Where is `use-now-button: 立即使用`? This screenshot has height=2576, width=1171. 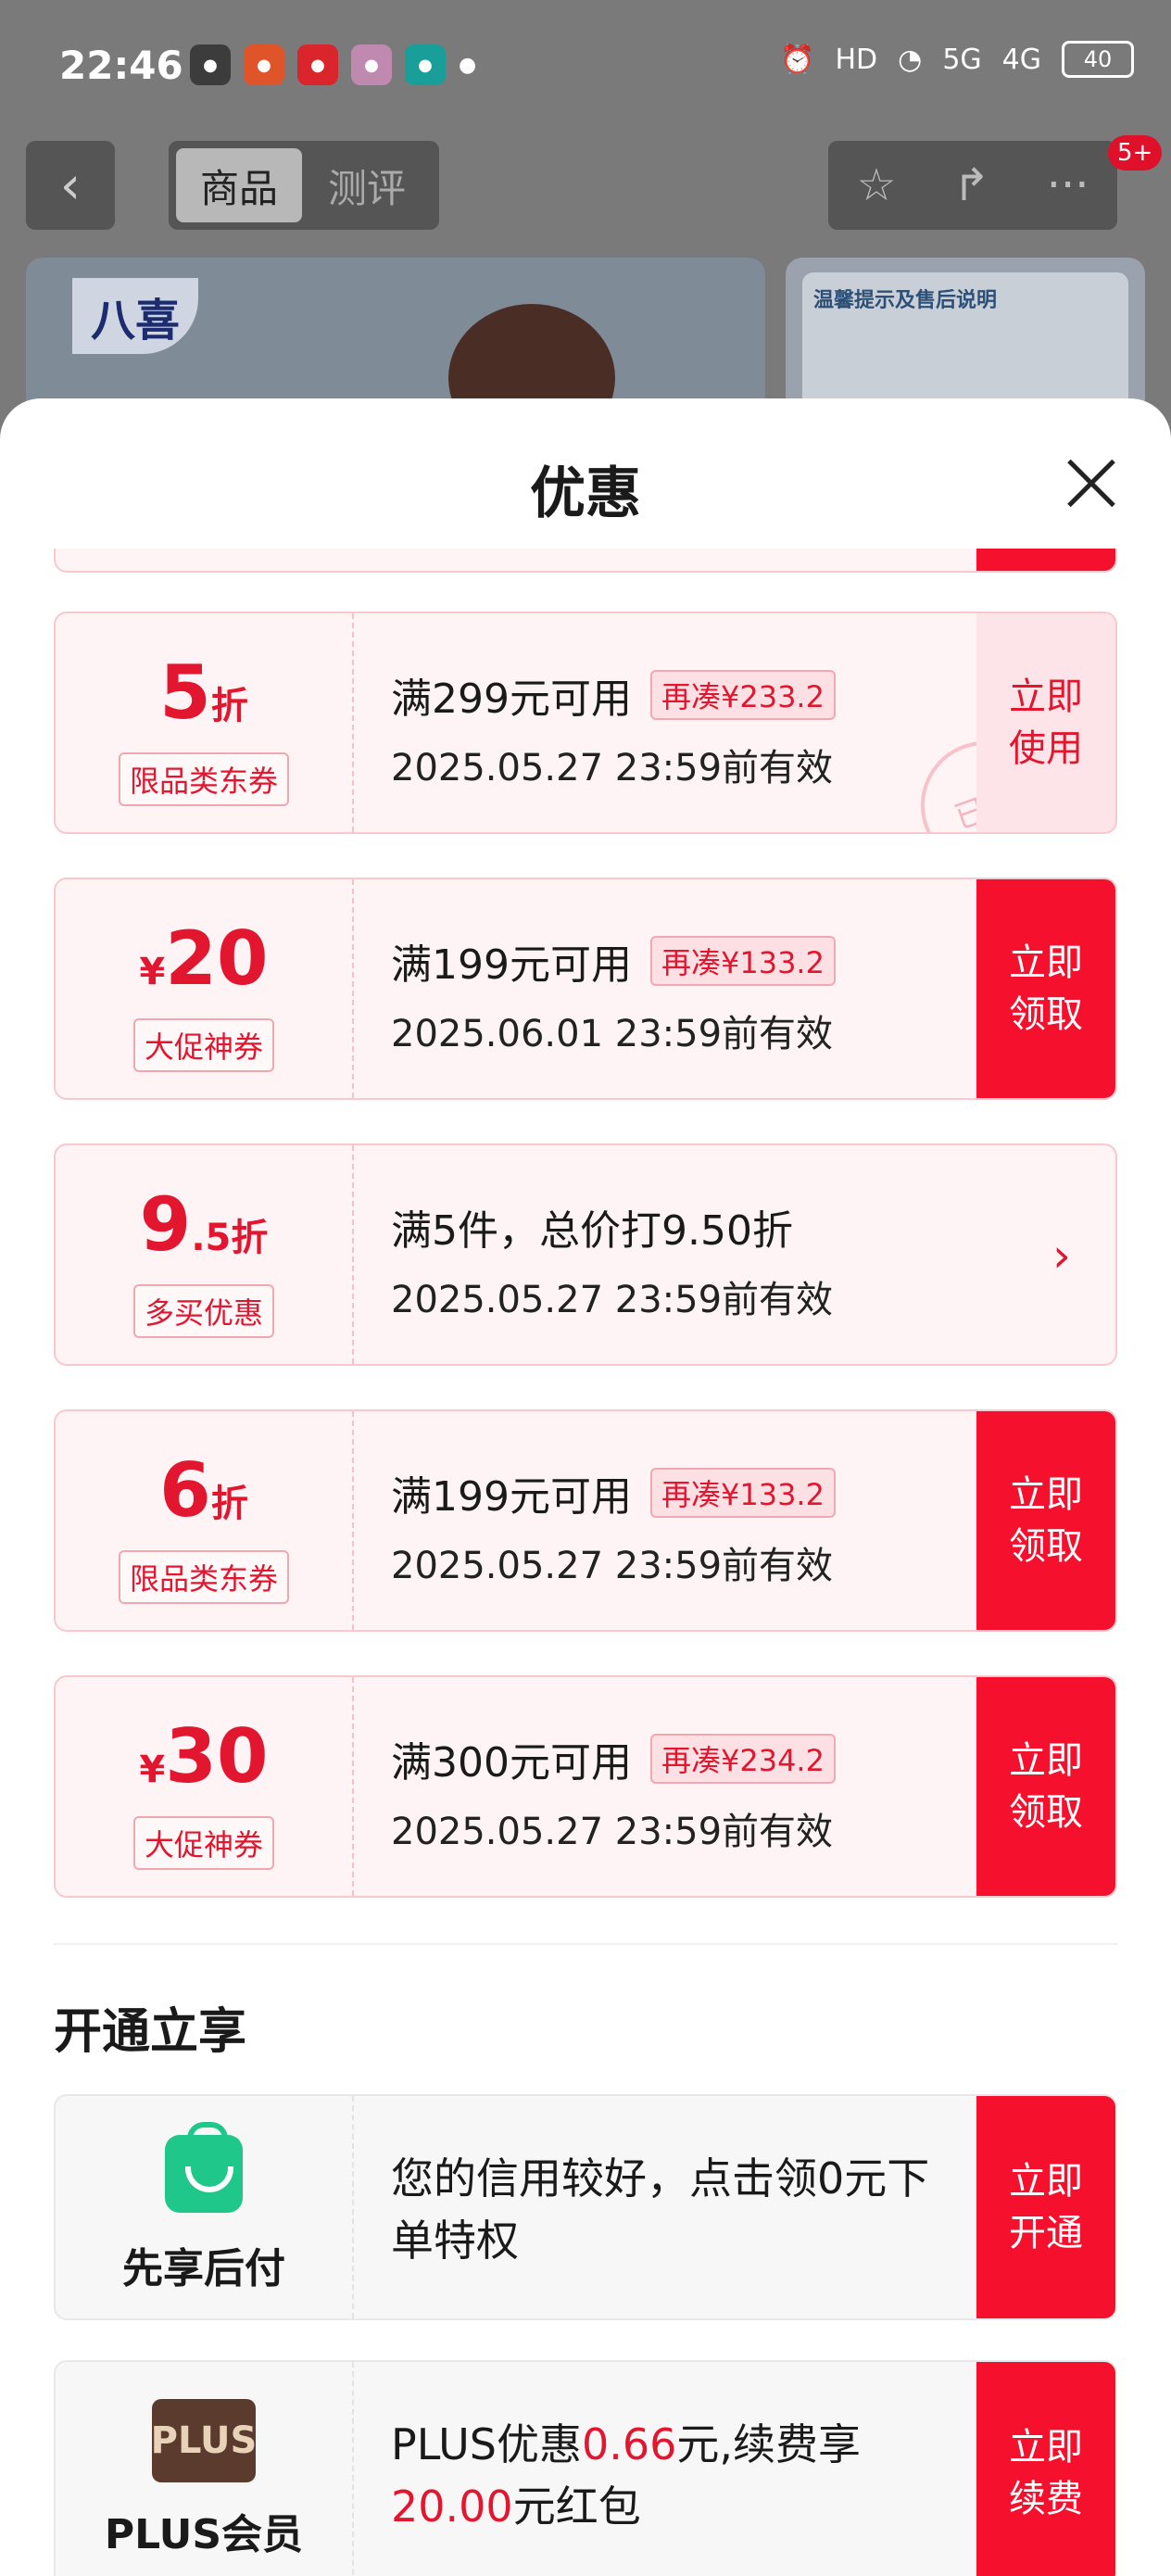 use-now-button: 立即使用 is located at coordinates (1045, 722).